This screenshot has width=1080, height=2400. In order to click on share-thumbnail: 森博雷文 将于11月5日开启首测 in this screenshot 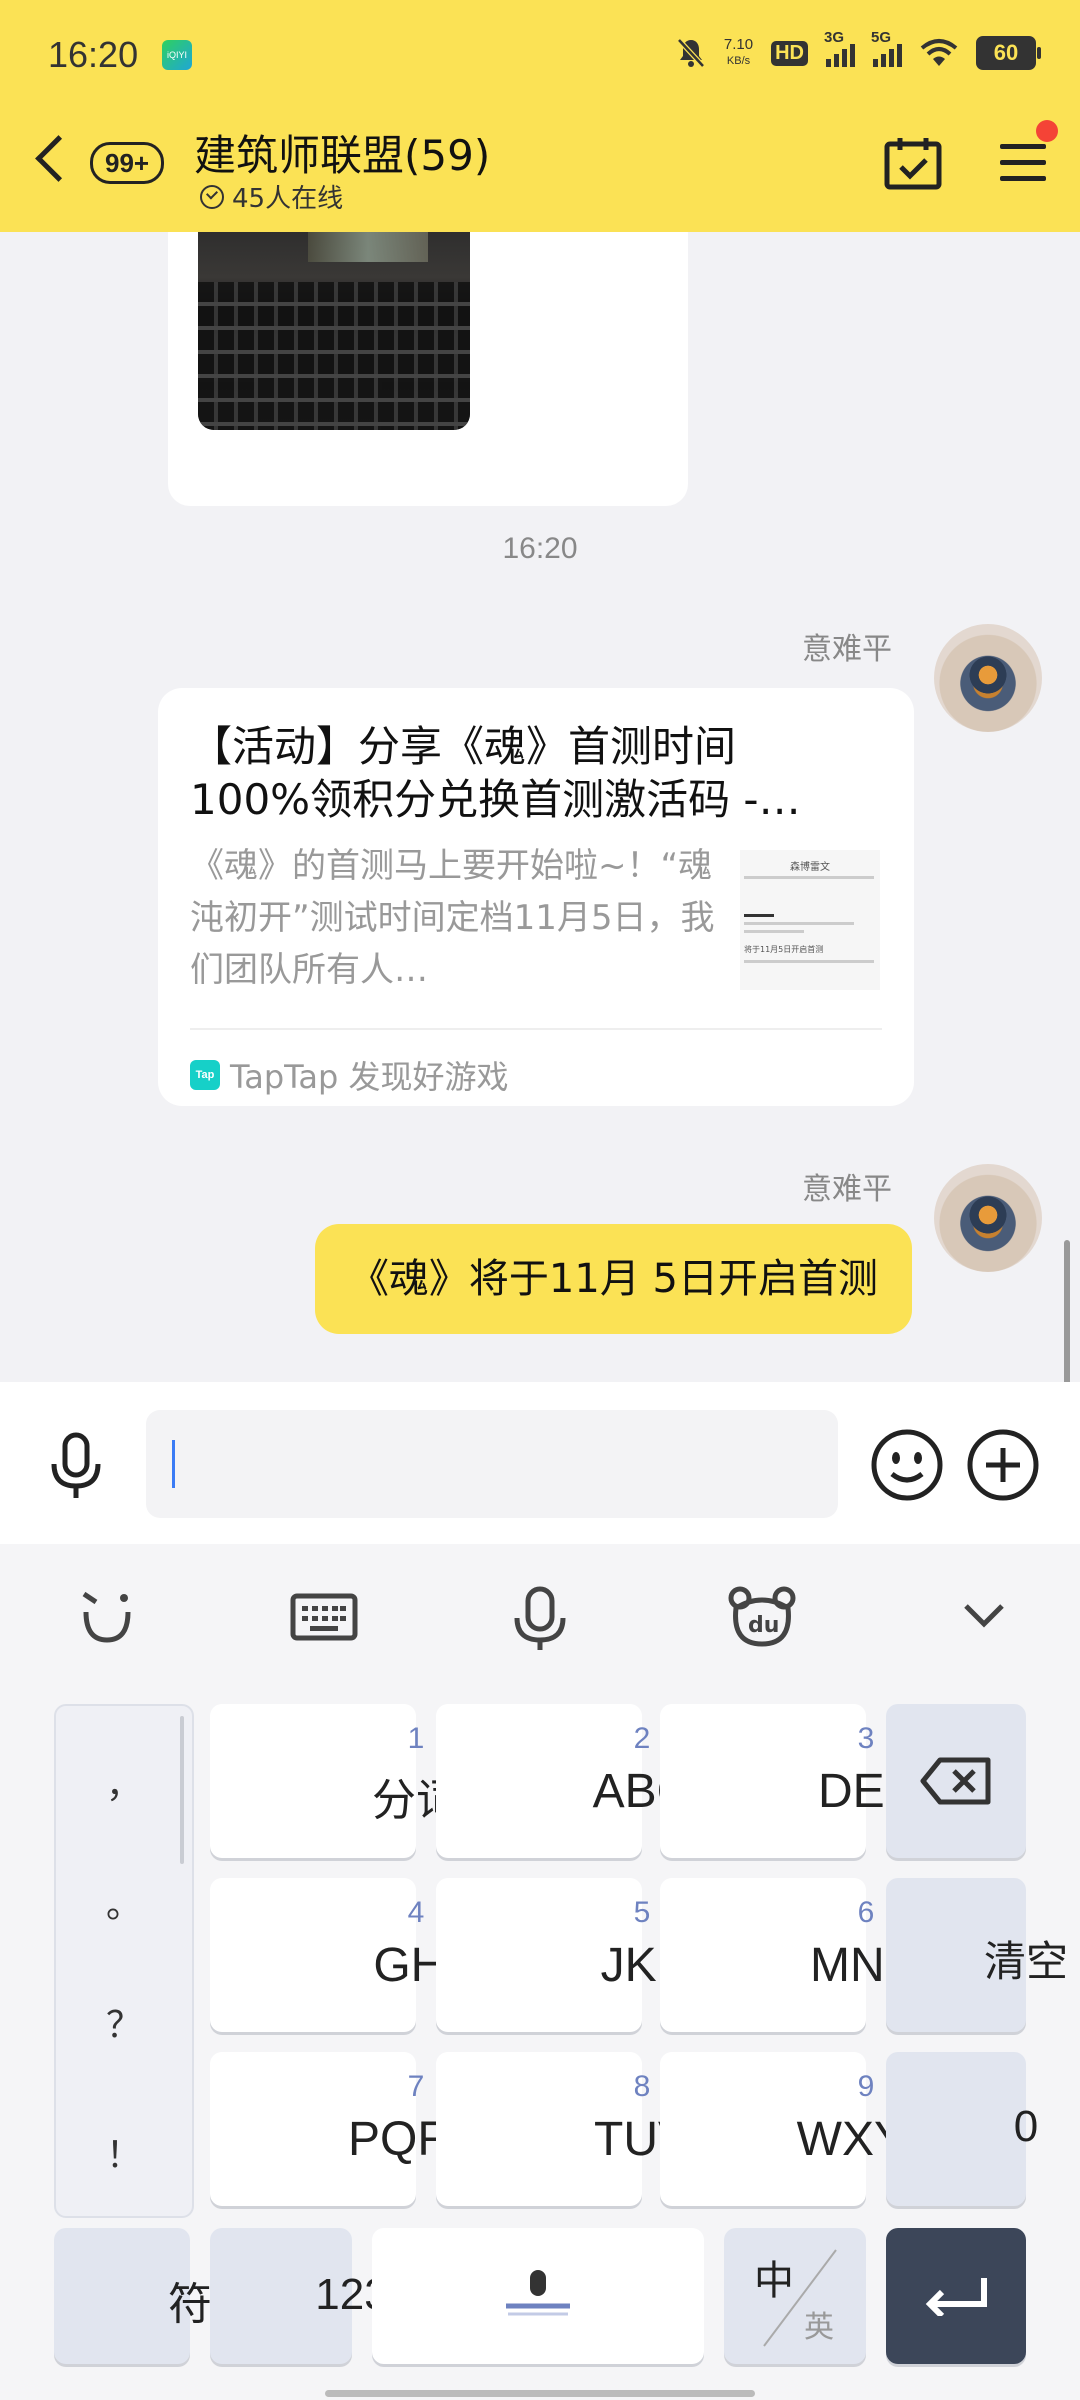, I will do `click(810, 920)`.